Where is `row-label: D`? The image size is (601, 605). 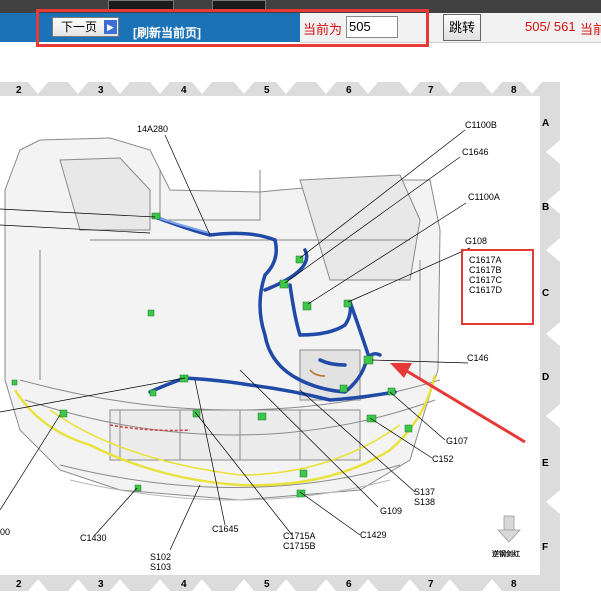
row-label: D is located at coordinates (545, 377).